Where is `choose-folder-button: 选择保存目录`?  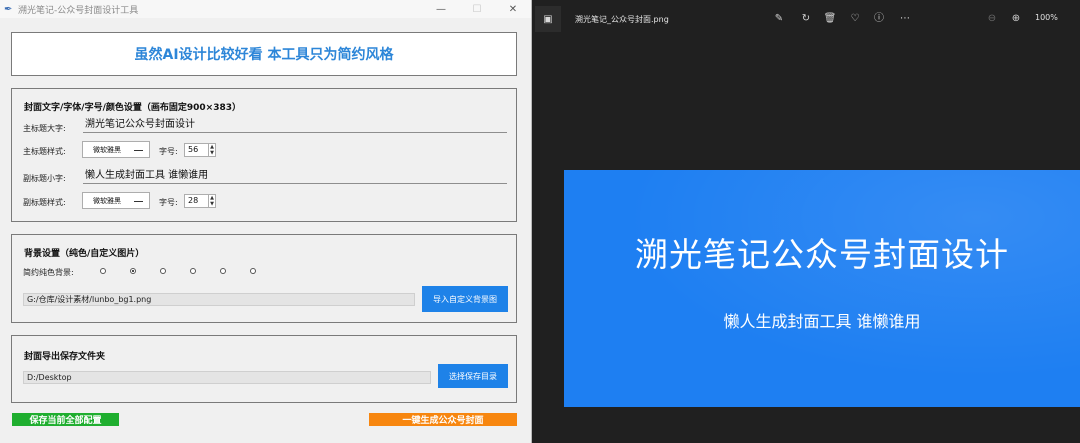 choose-folder-button: 选择保存目录 is located at coordinates (473, 376).